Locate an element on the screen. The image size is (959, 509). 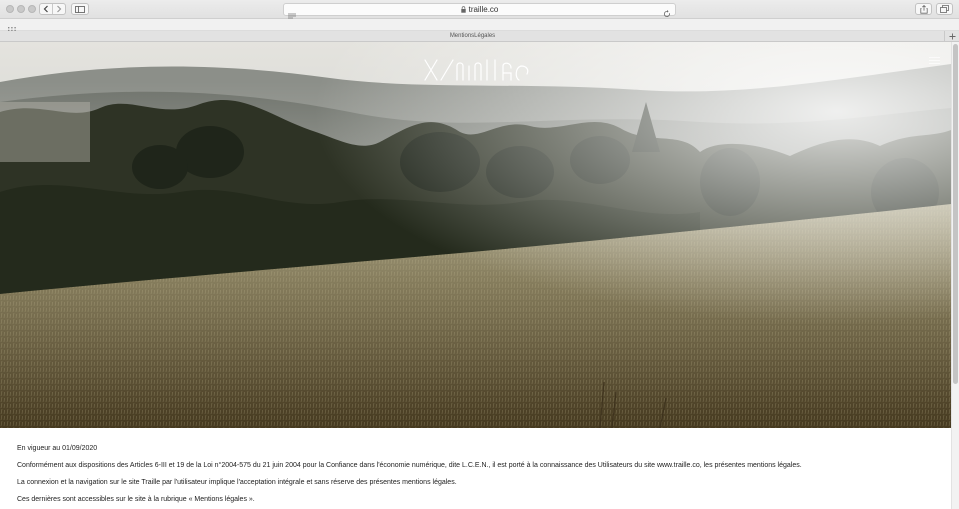
address-display: traille.co is located at coordinates (479, 9).